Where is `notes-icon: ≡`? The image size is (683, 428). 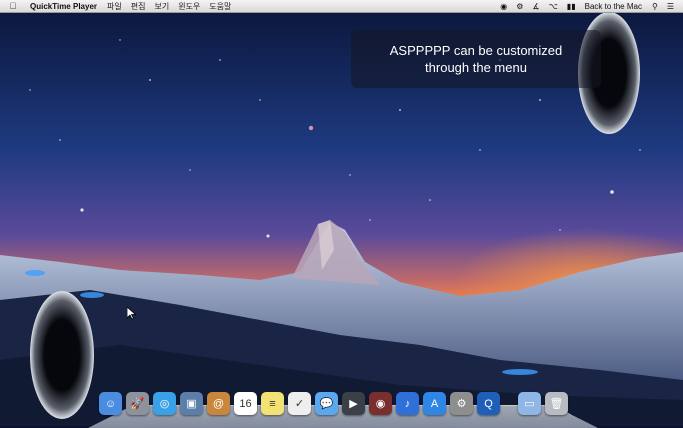
notes-icon: ≡ is located at coordinates (272, 403).